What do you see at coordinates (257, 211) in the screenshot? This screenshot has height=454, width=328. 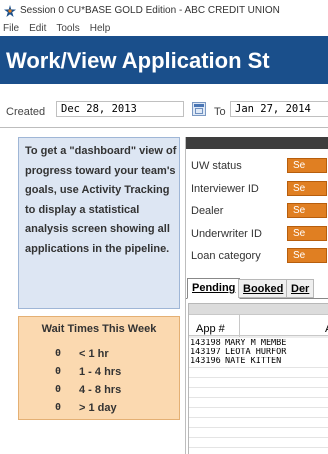 I see `filter-dealer: Dealer Se` at bounding box center [257, 211].